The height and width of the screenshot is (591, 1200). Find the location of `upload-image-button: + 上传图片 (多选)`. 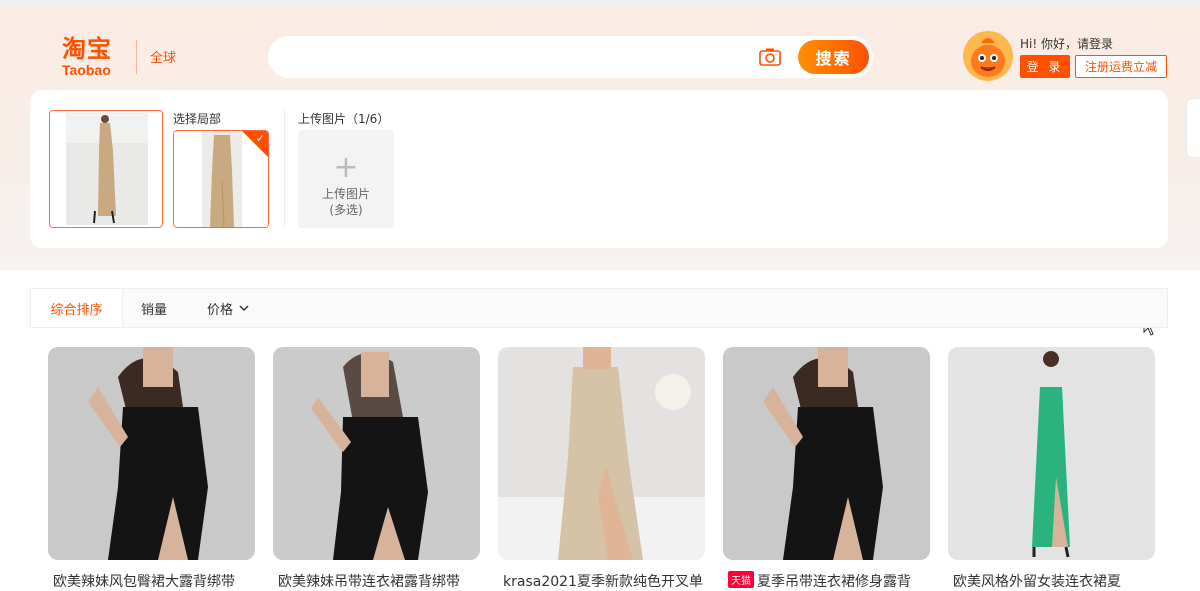

upload-image-button: + 上传图片 (多选) is located at coordinates (346, 179).